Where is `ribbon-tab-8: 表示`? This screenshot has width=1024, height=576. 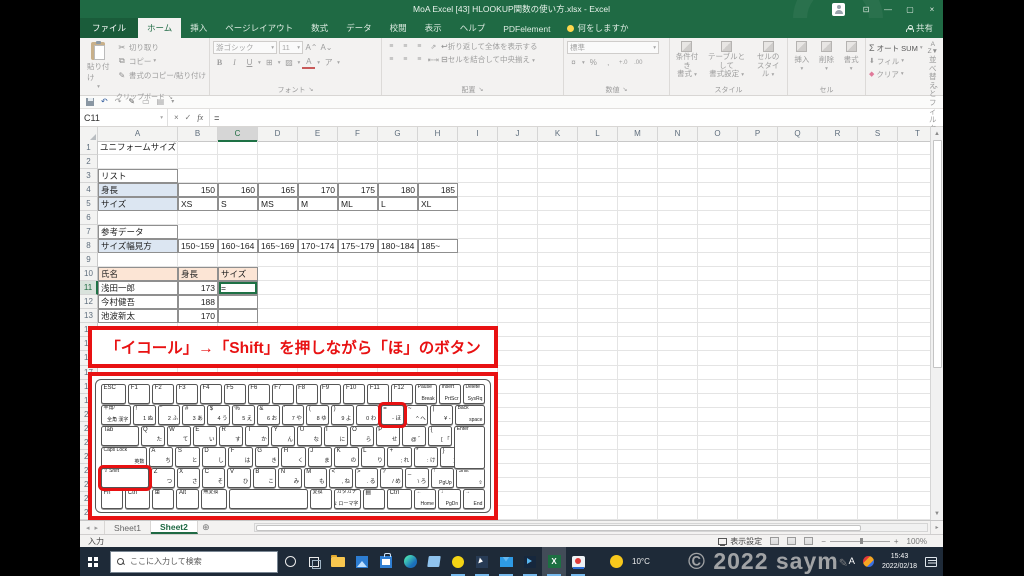
ribbon-tab-8: 表示 is located at coordinates (433, 28).